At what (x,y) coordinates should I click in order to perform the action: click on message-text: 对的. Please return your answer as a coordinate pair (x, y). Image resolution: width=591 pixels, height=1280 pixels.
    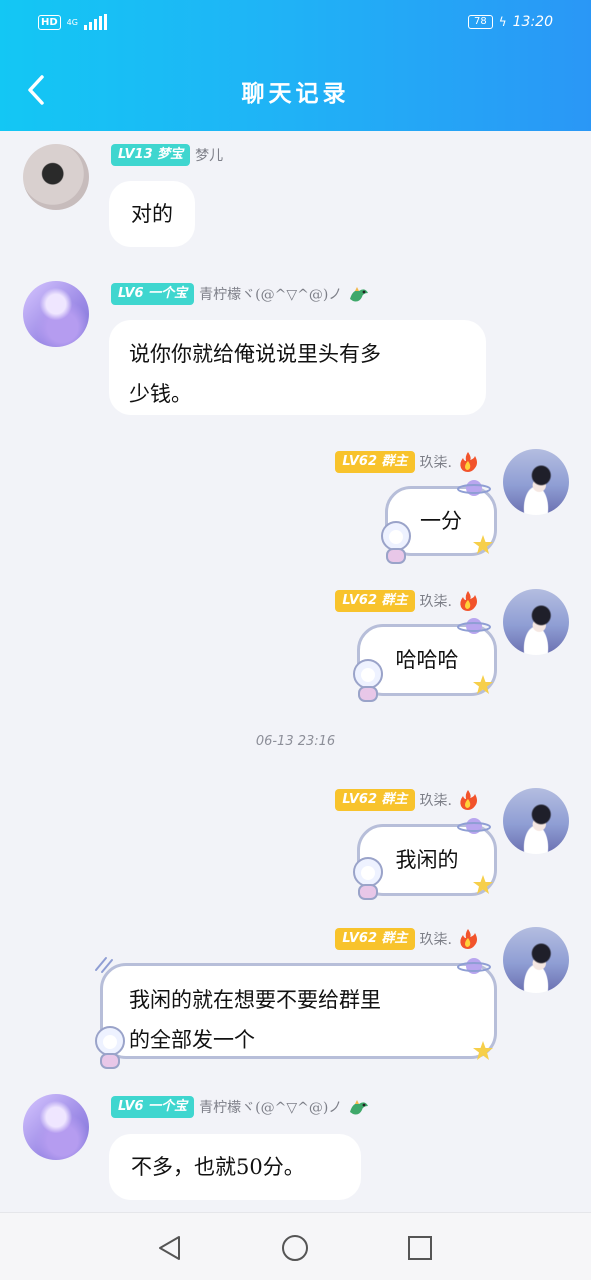
    Looking at the image, I should click on (152, 214).